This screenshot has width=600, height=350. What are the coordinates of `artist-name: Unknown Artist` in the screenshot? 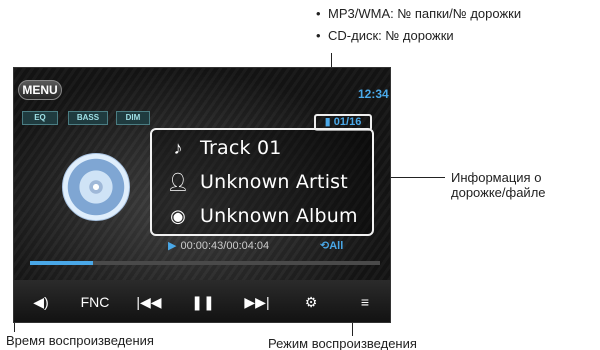 It's located at (274, 182).